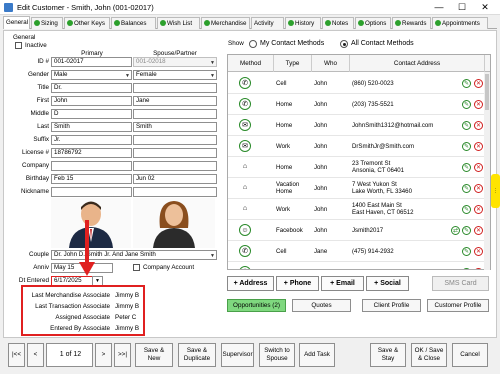 This screenshot has width=500, height=374. I want to click on previous-record-button: <, so click(35, 355).